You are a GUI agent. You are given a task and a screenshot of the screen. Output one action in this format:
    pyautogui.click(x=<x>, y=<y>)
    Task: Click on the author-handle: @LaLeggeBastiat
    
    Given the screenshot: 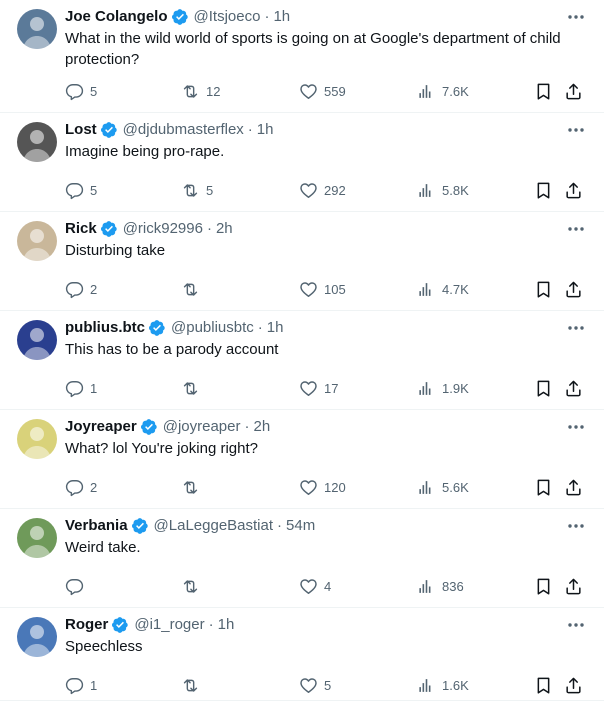 What is the action you would take?
    pyautogui.click(x=213, y=526)
    